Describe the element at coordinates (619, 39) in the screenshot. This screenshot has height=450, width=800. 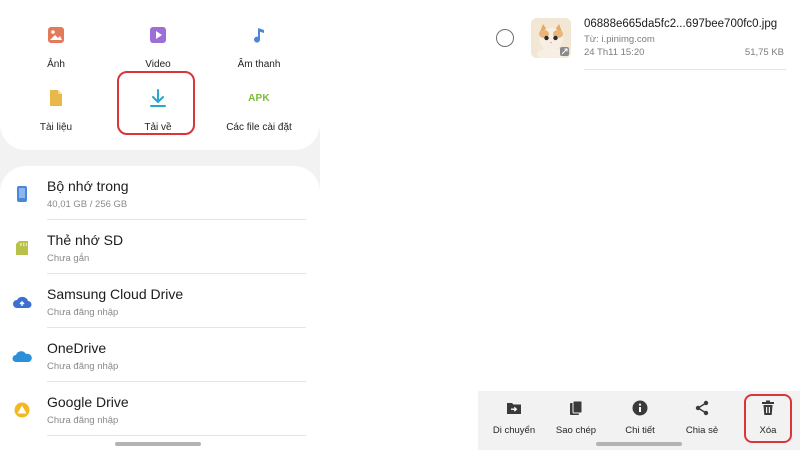
I see `file-source: Từ: i.pinimg.com` at that location.